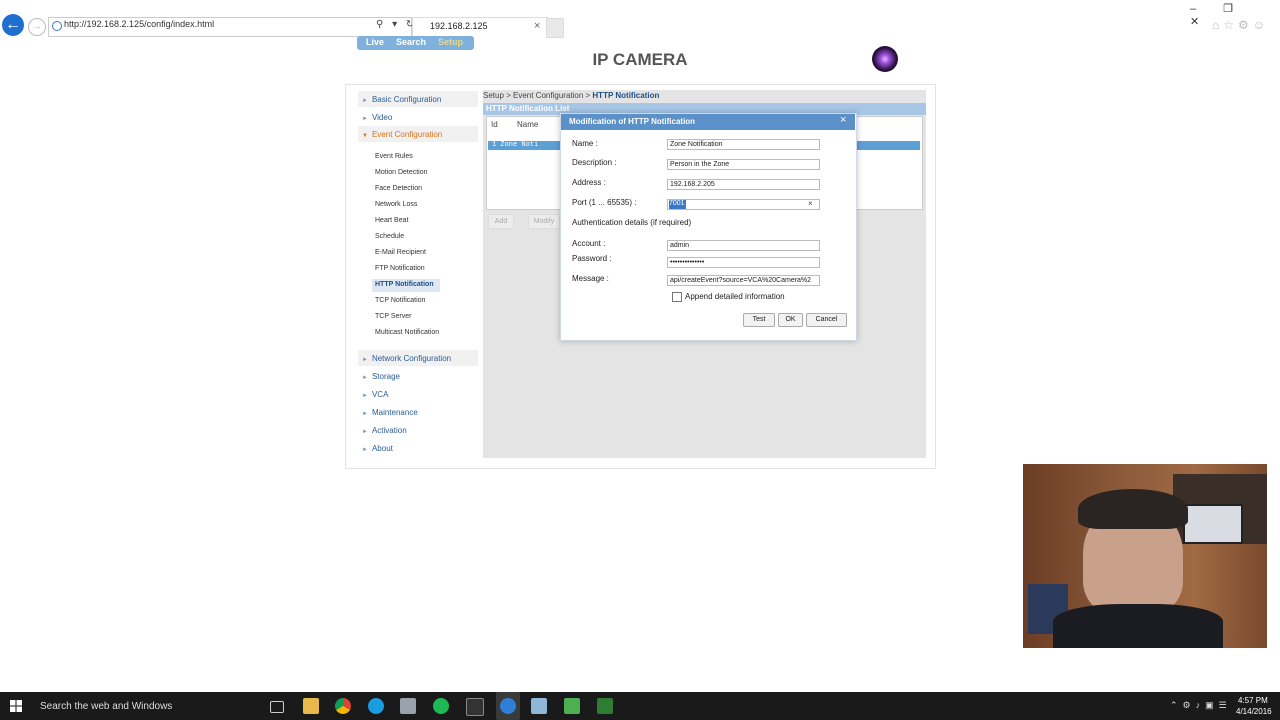 The image size is (1280, 720). Describe the element at coordinates (592, 258) in the screenshot. I see `password-label: Password :` at that location.